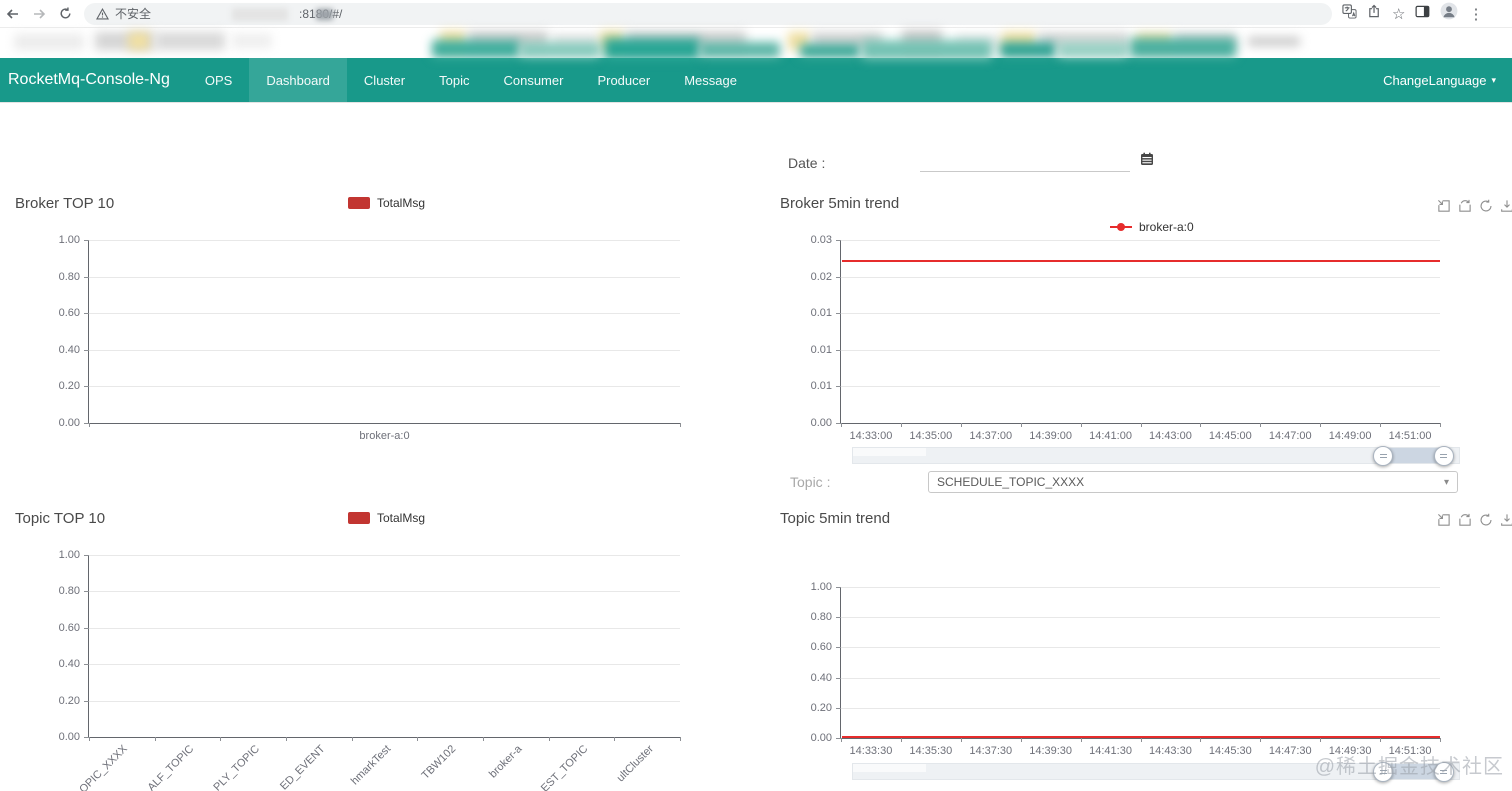  I want to click on site-watermark: @稀土掘金技术社区, so click(1409, 767).